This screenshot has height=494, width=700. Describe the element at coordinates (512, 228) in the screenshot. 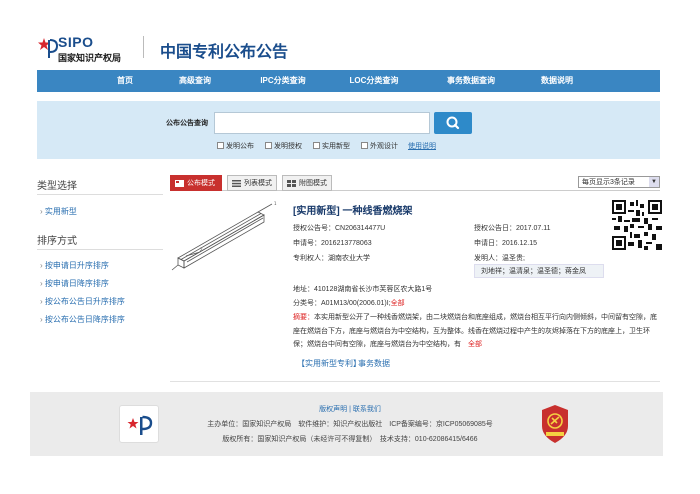

I see `pub-date: 授权公告日：2017.07.11` at that location.